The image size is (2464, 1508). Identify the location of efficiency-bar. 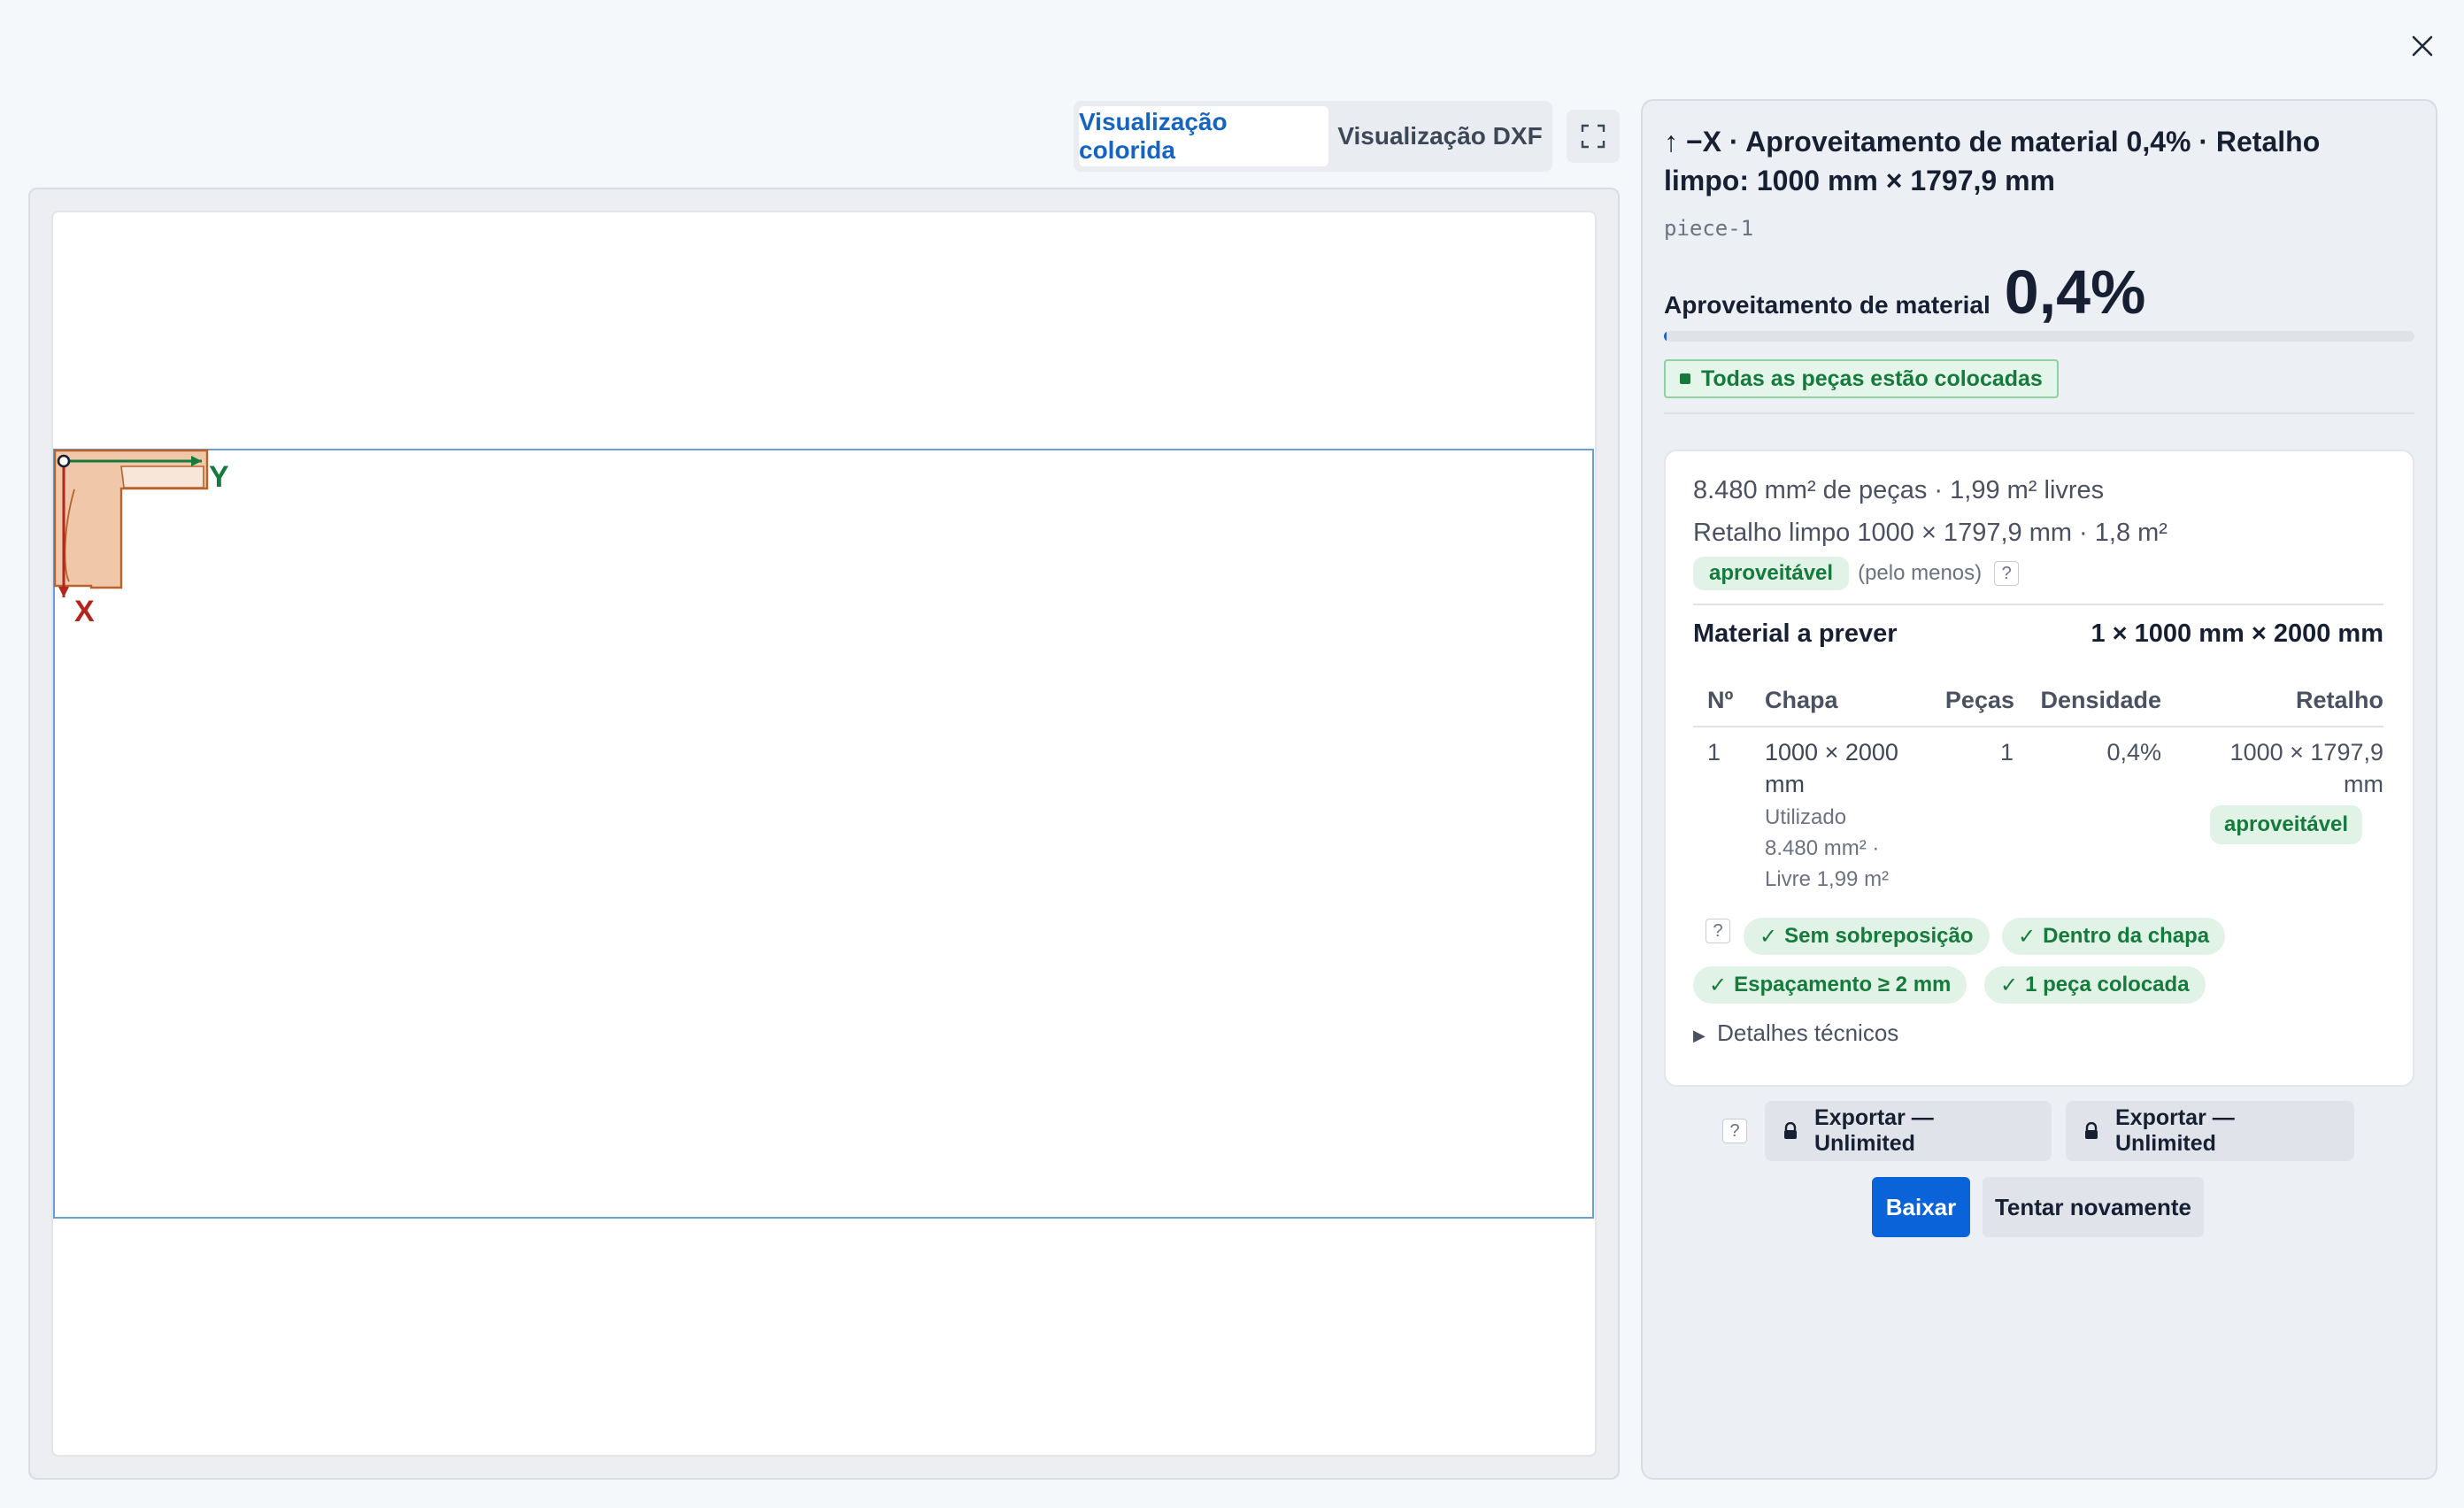
(2039, 336).